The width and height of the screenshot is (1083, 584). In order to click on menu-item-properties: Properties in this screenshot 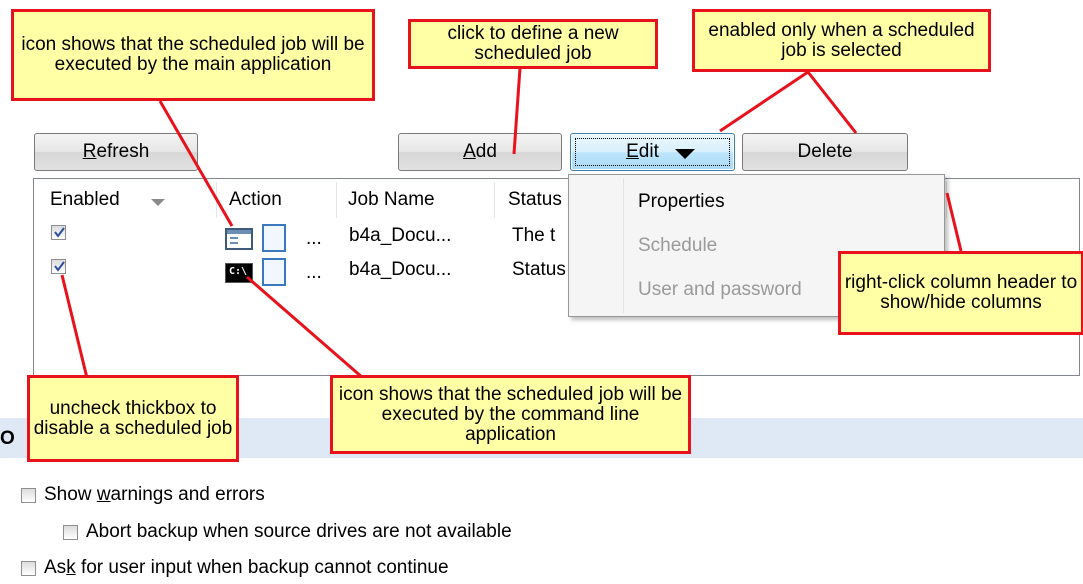, I will do `click(681, 202)`.